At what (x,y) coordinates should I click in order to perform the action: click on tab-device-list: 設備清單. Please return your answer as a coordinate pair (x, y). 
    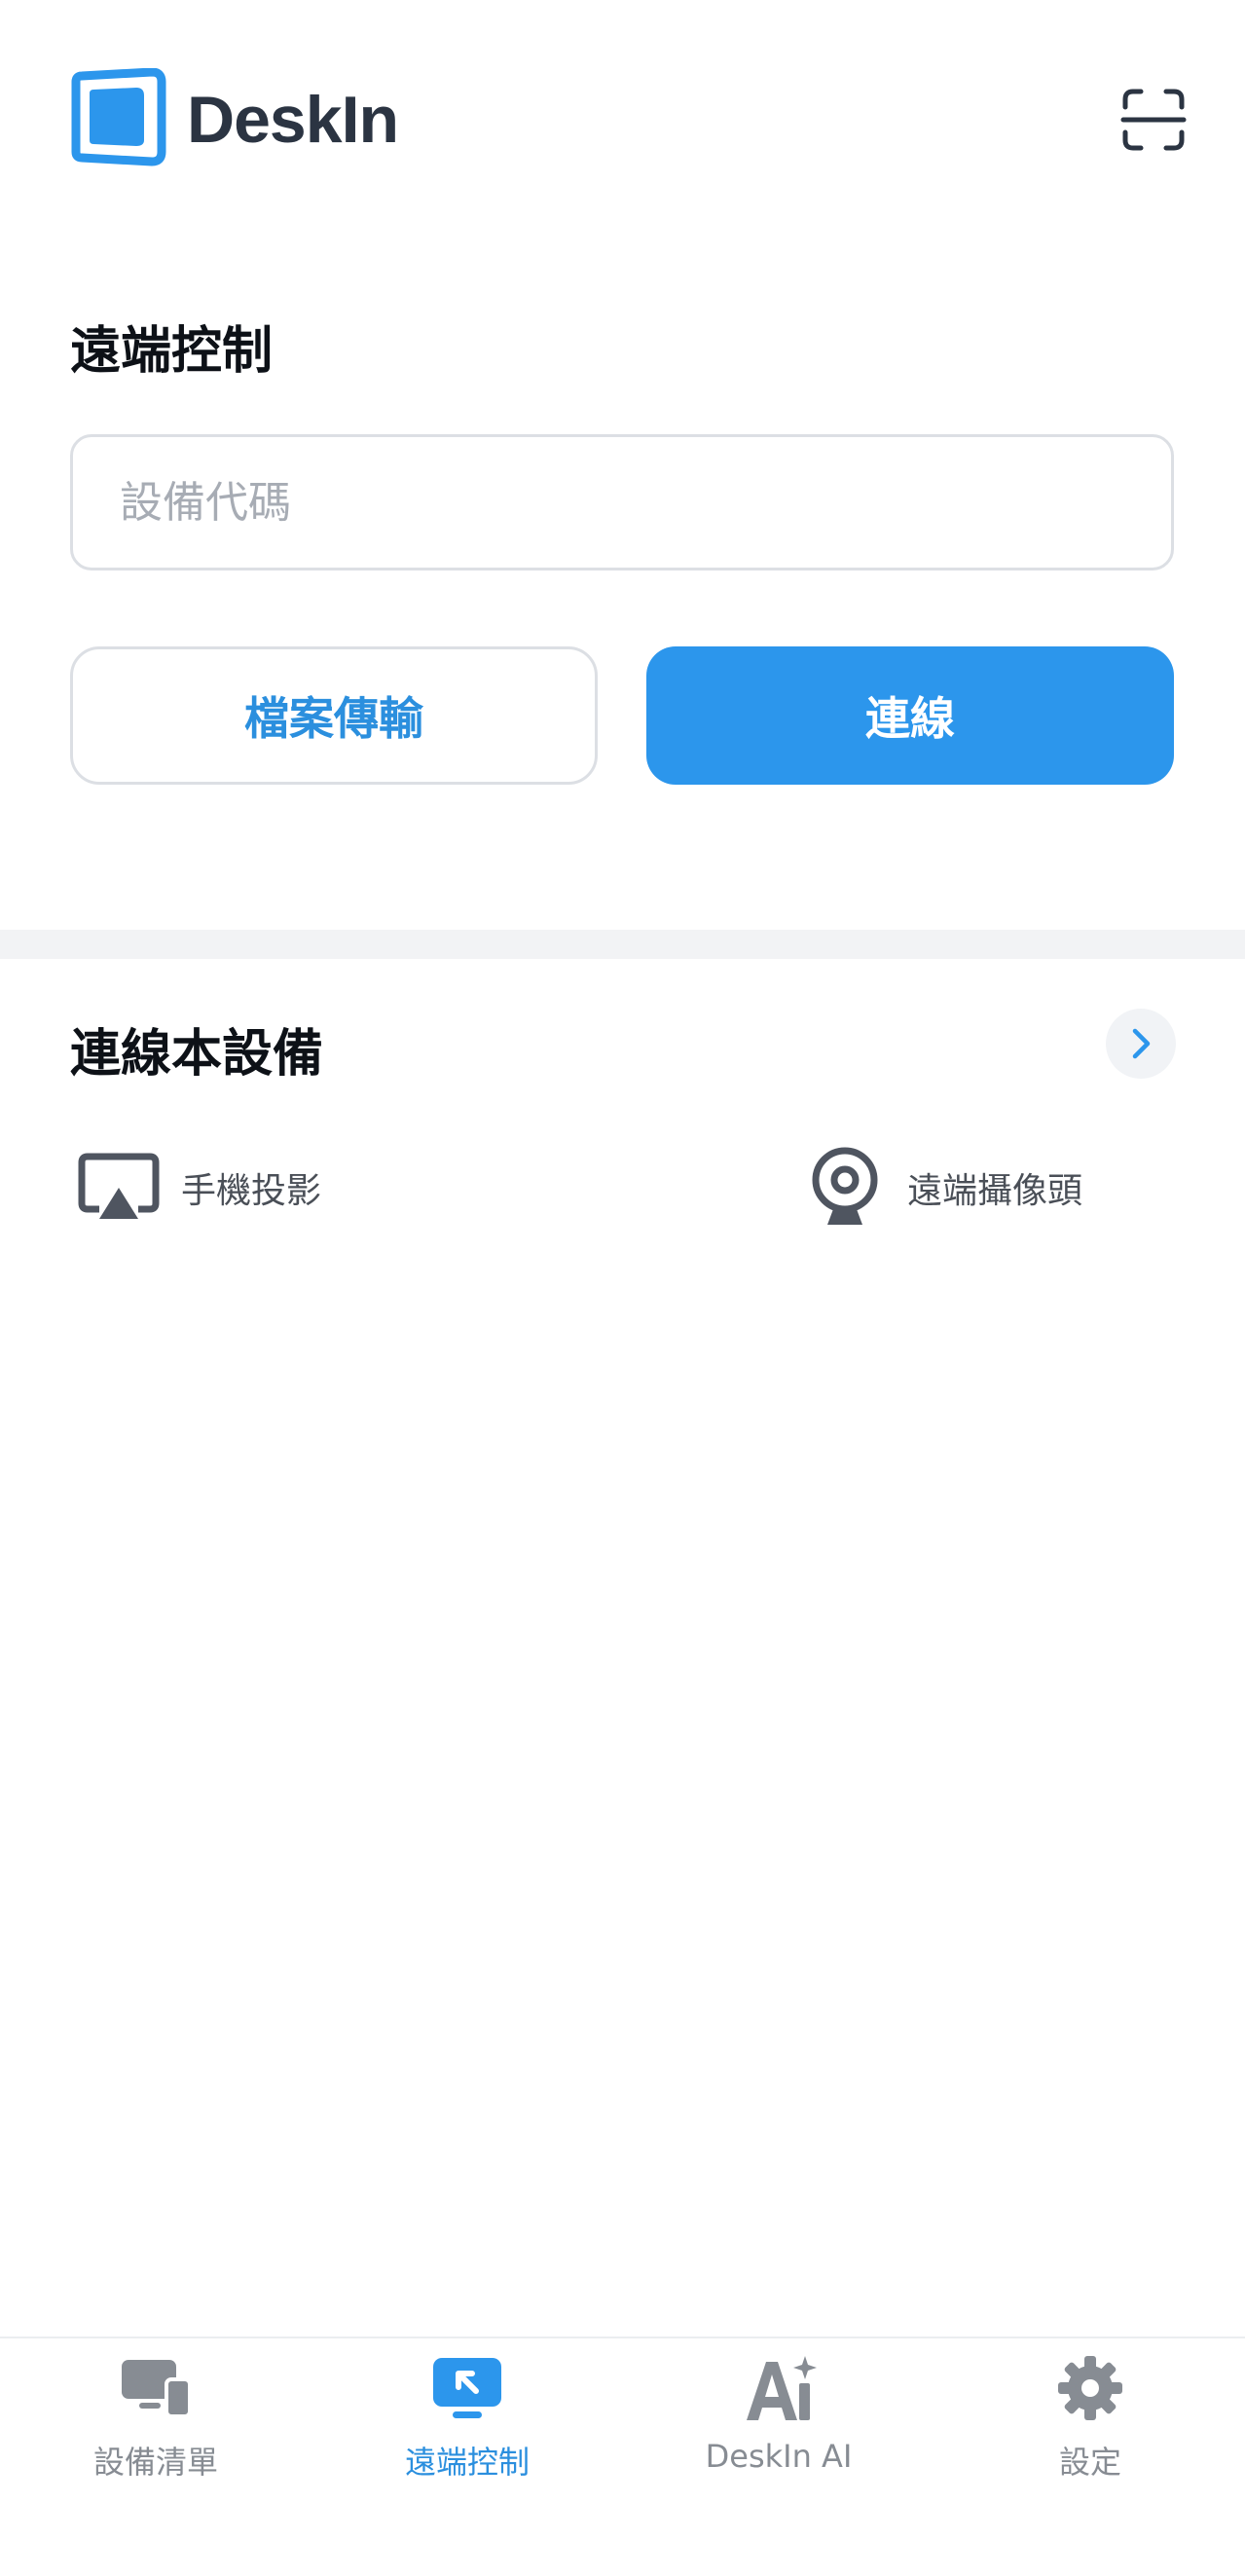
    Looking at the image, I should click on (155, 2416).